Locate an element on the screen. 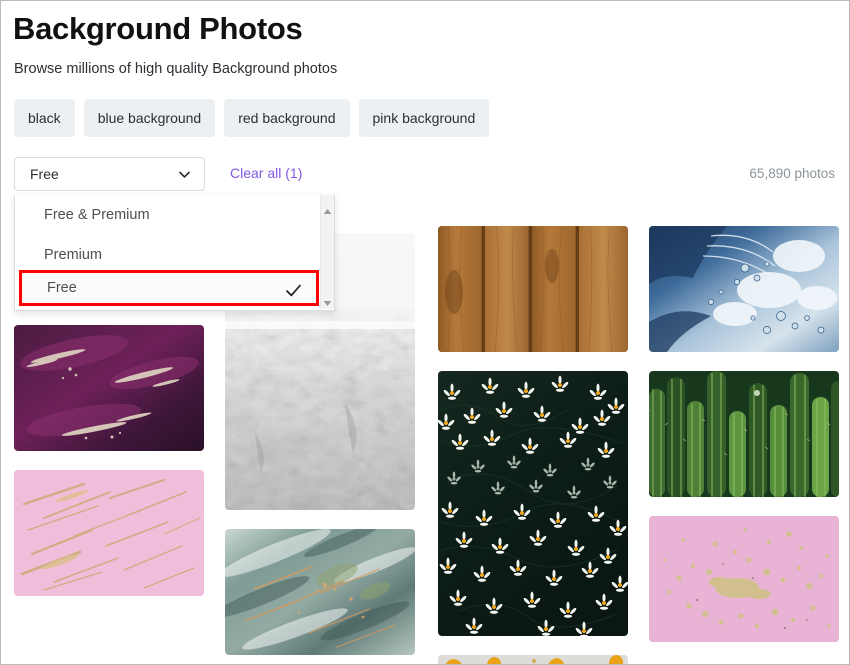  photo-count: 65,890 photos is located at coordinates (792, 173).